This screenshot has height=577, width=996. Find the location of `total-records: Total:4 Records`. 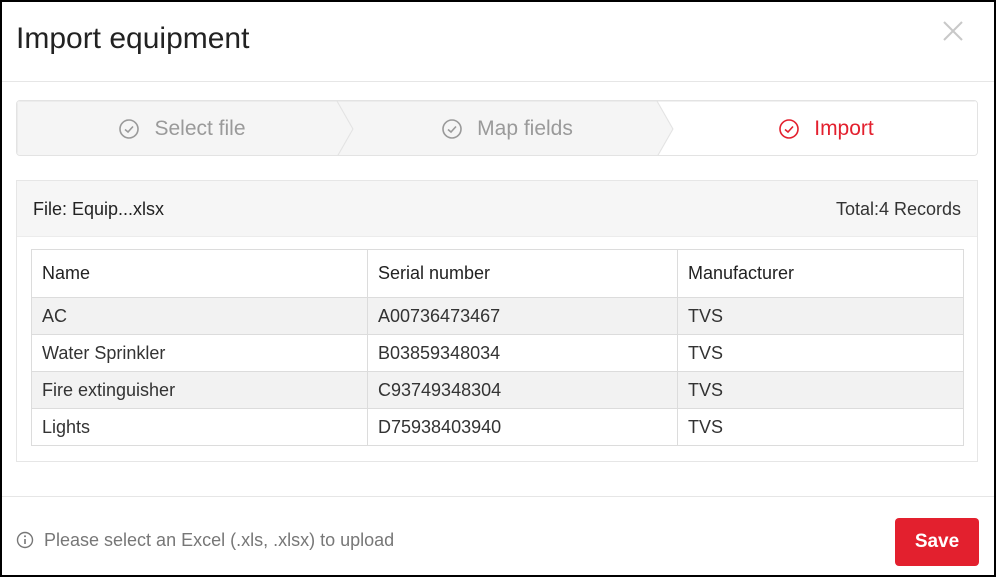

total-records: Total:4 Records is located at coordinates (898, 209).